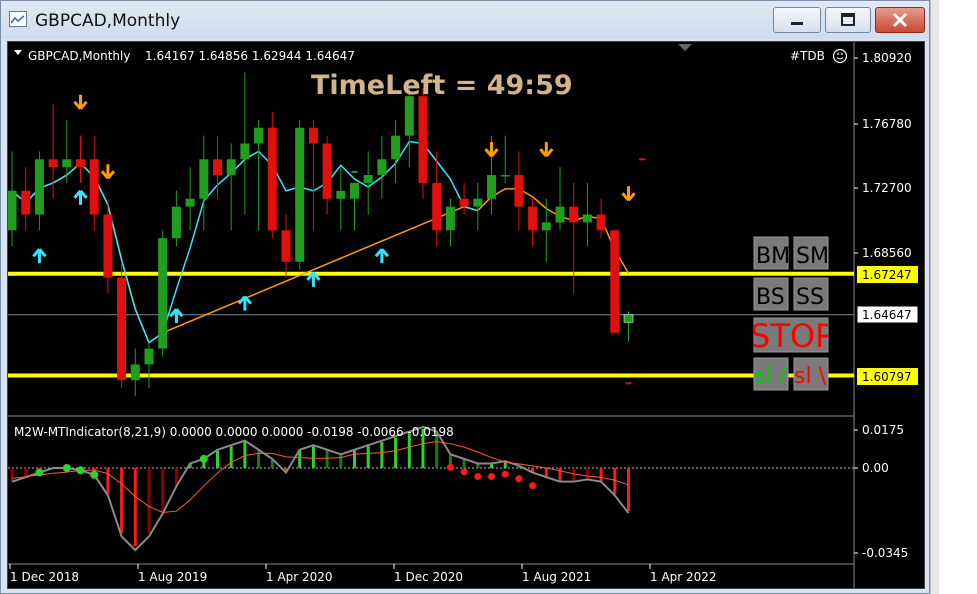 The image size is (977, 594). Describe the element at coordinates (797, 23) in the screenshot. I see `minimize-icon` at that location.